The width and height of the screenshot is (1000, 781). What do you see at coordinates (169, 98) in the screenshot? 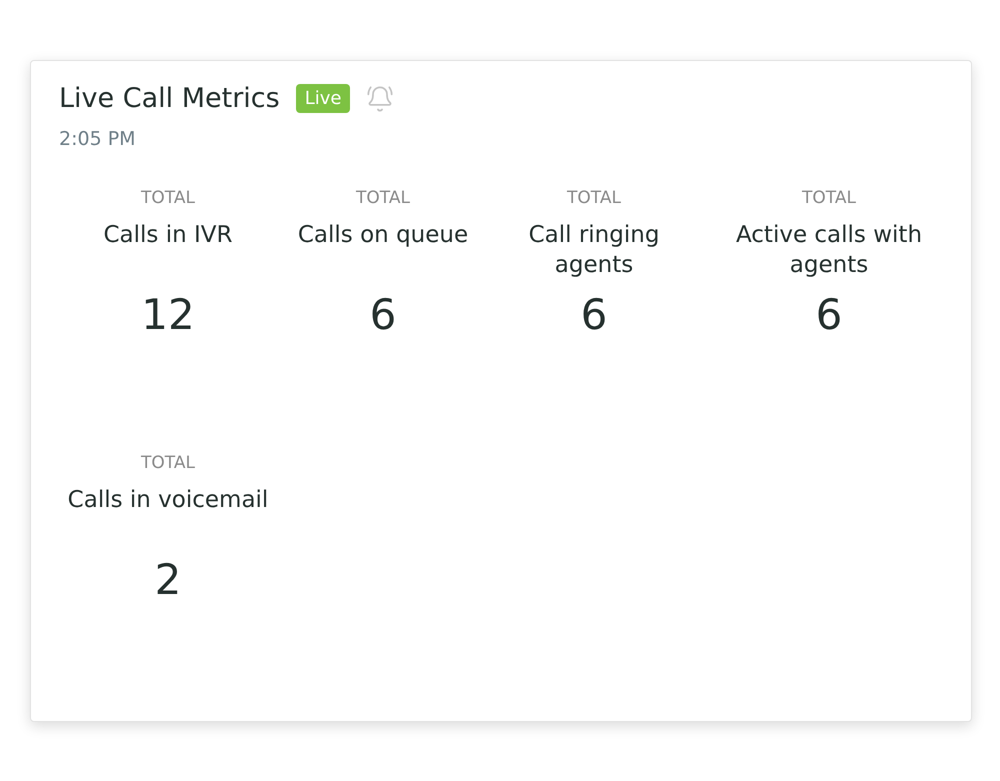
I see `card-title: Live Call Metrics` at bounding box center [169, 98].